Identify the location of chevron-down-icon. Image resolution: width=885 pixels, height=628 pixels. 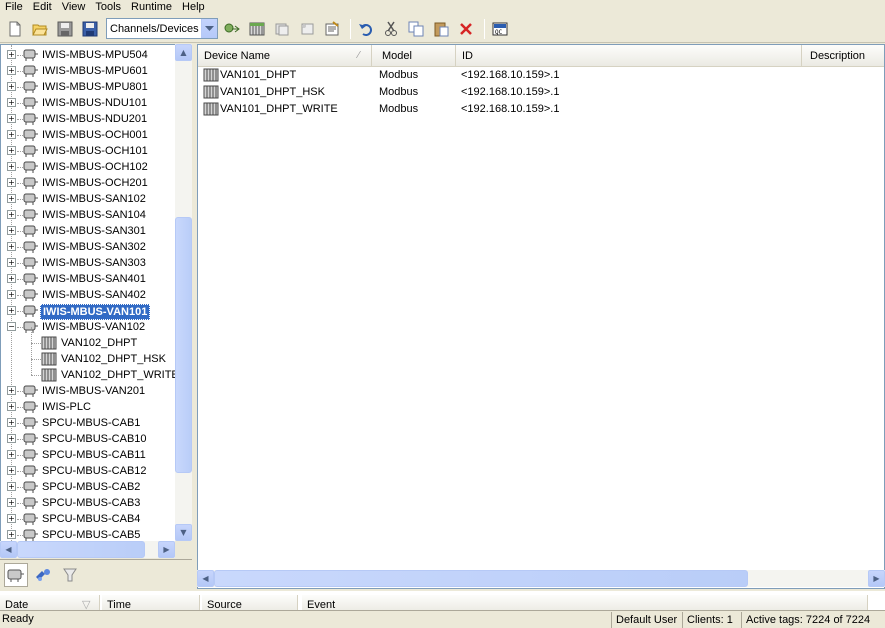
(209, 28).